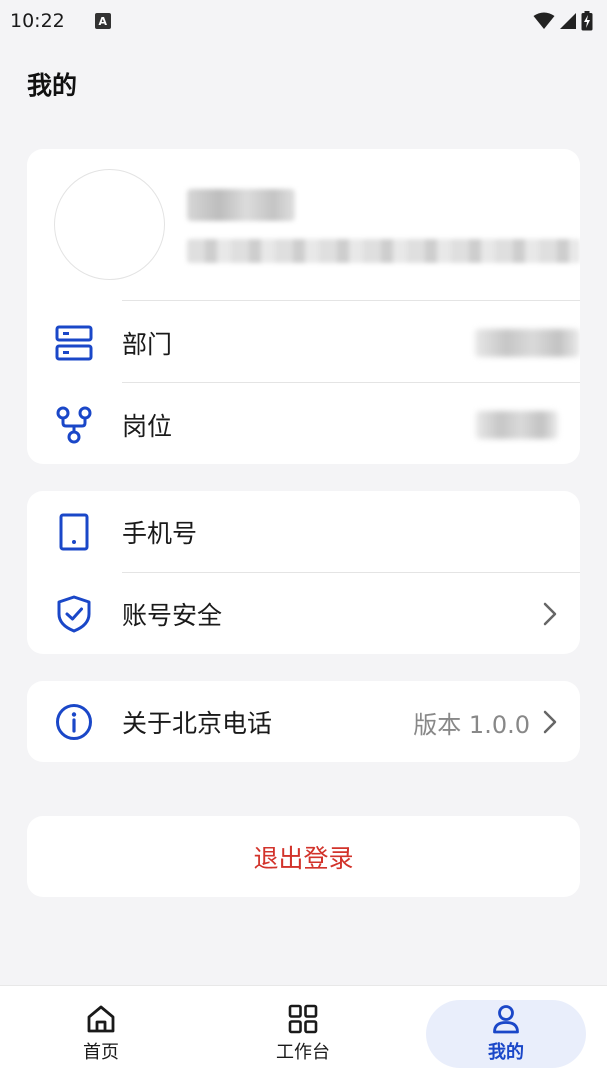 The width and height of the screenshot is (607, 1080). Describe the element at coordinates (303, 613) in the screenshot. I see `account-security-row: 账号安全` at that location.